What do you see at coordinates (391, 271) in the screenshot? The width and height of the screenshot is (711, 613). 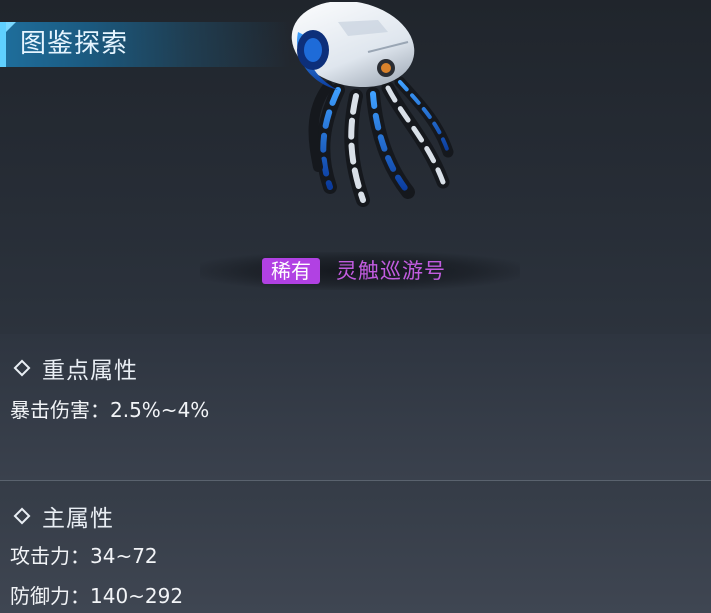 I see `item-name: 灵触巡游号` at bounding box center [391, 271].